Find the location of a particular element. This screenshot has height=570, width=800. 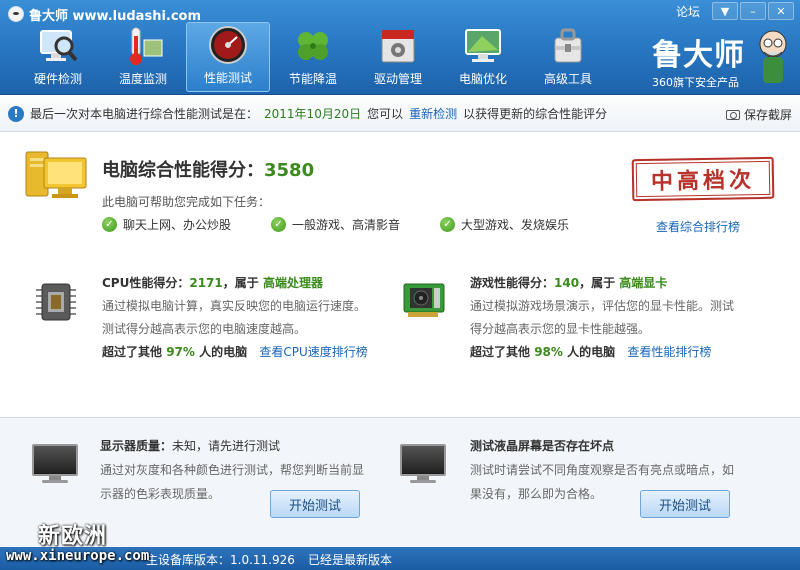

nav-driver-manage: 驱动管理 is located at coordinates (398, 57).